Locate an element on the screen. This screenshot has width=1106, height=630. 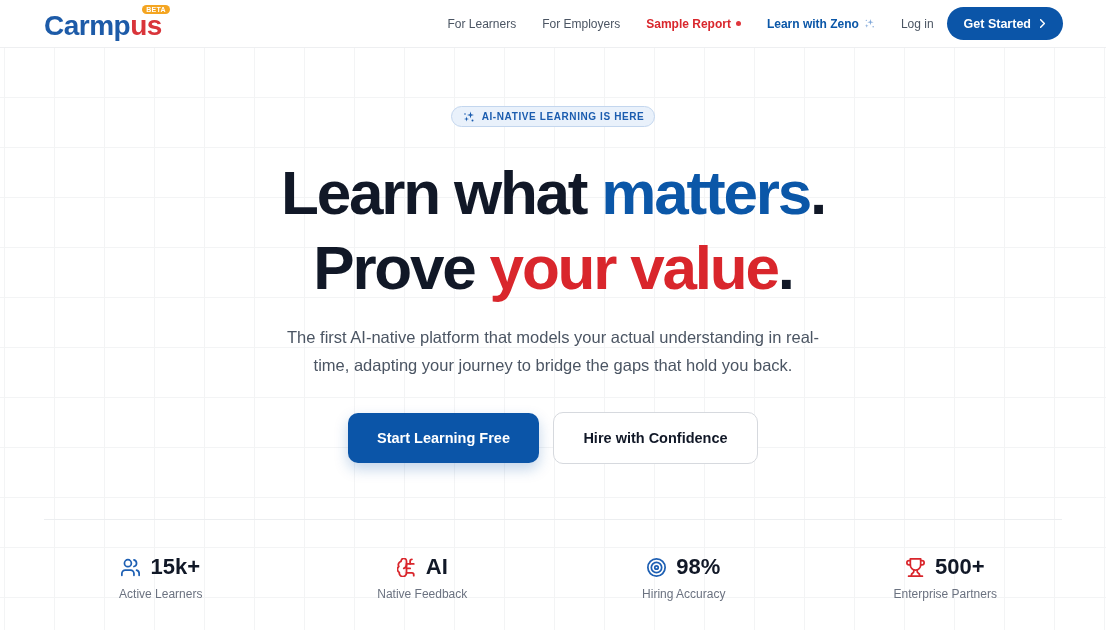
trophy-icon is located at coordinates (915, 567).